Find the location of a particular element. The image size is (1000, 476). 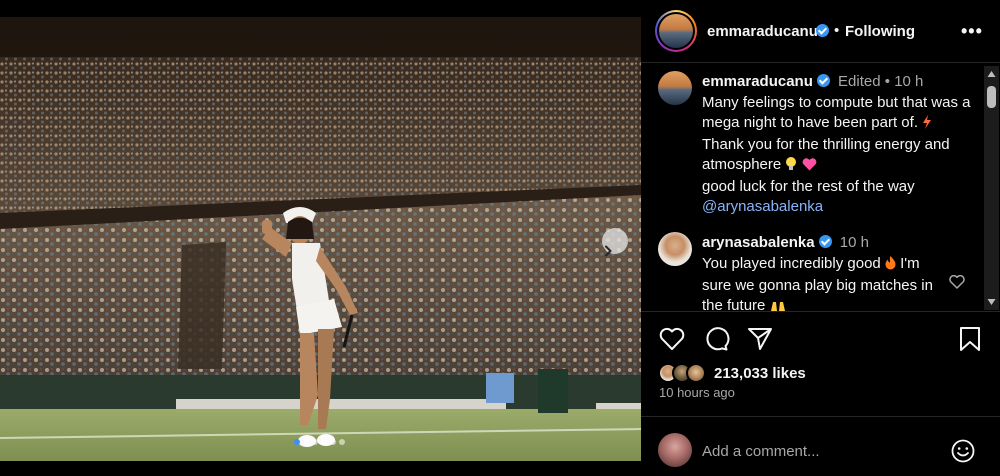

paper-plane-icon is located at coordinates (760, 339).